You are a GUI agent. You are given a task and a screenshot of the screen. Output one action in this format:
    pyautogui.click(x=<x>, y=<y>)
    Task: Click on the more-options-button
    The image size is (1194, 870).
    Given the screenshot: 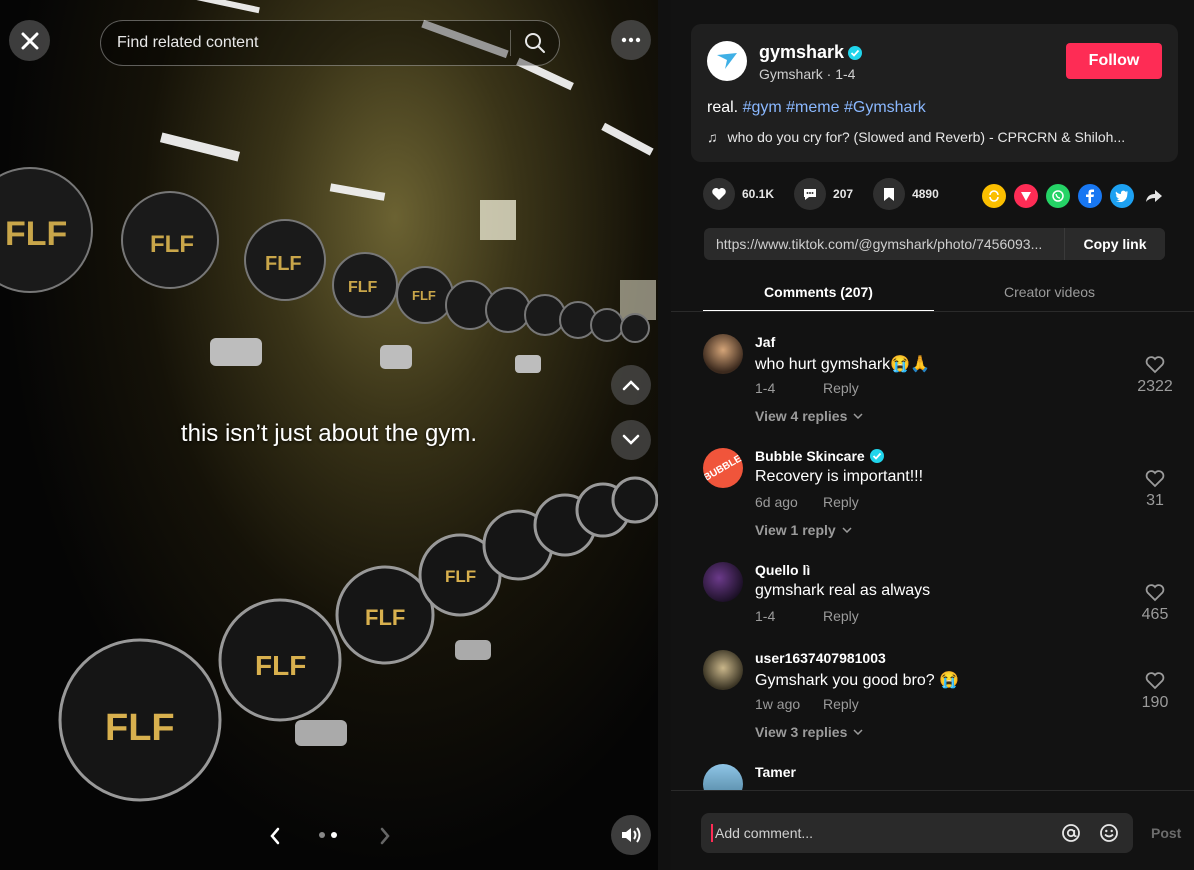 What is the action you would take?
    pyautogui.click(x=631, y=40)
    